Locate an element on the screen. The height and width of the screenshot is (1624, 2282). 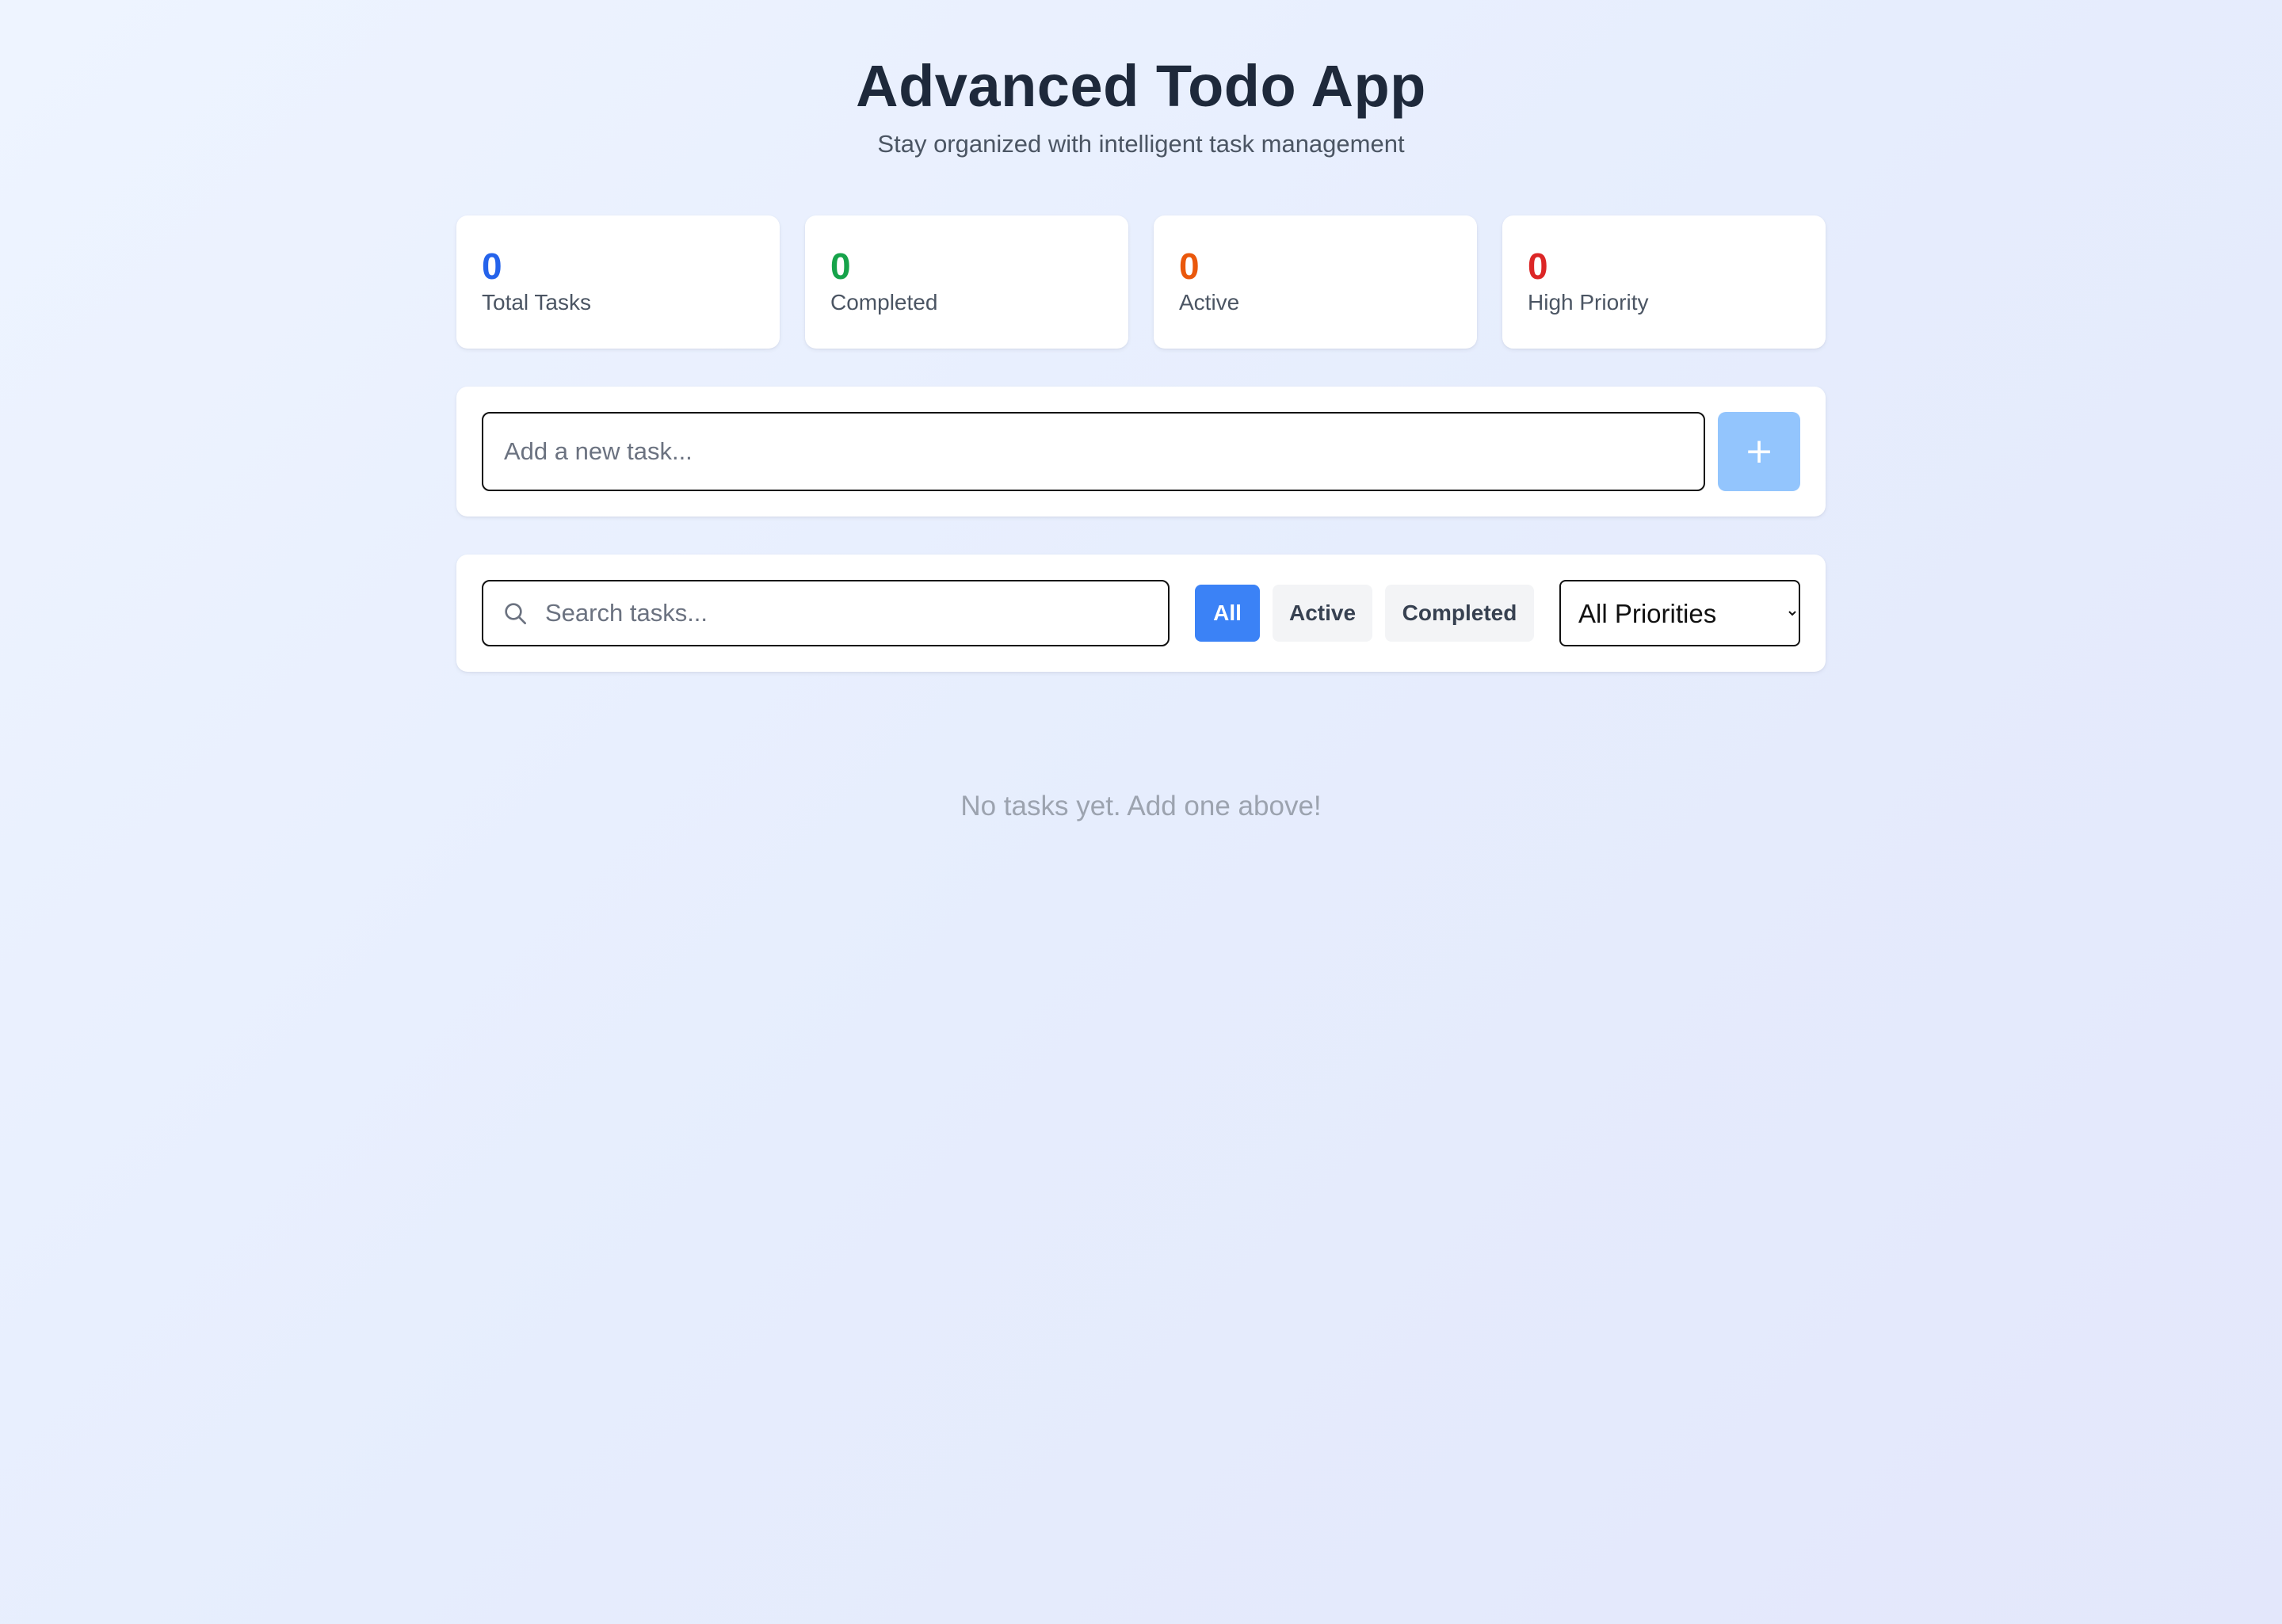
filter-active-button: Active is located at coordinates (1322, 613).